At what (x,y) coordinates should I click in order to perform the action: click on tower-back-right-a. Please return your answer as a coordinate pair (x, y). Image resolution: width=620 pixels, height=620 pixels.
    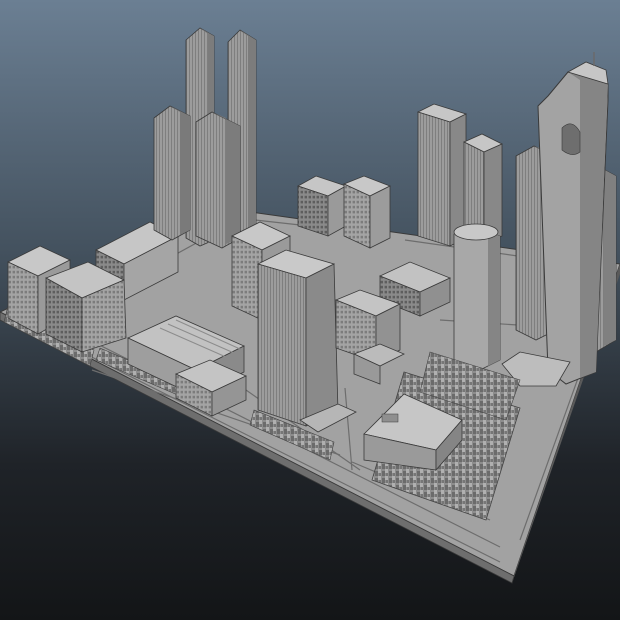
    Looking at the image, I should click on (442, 175).